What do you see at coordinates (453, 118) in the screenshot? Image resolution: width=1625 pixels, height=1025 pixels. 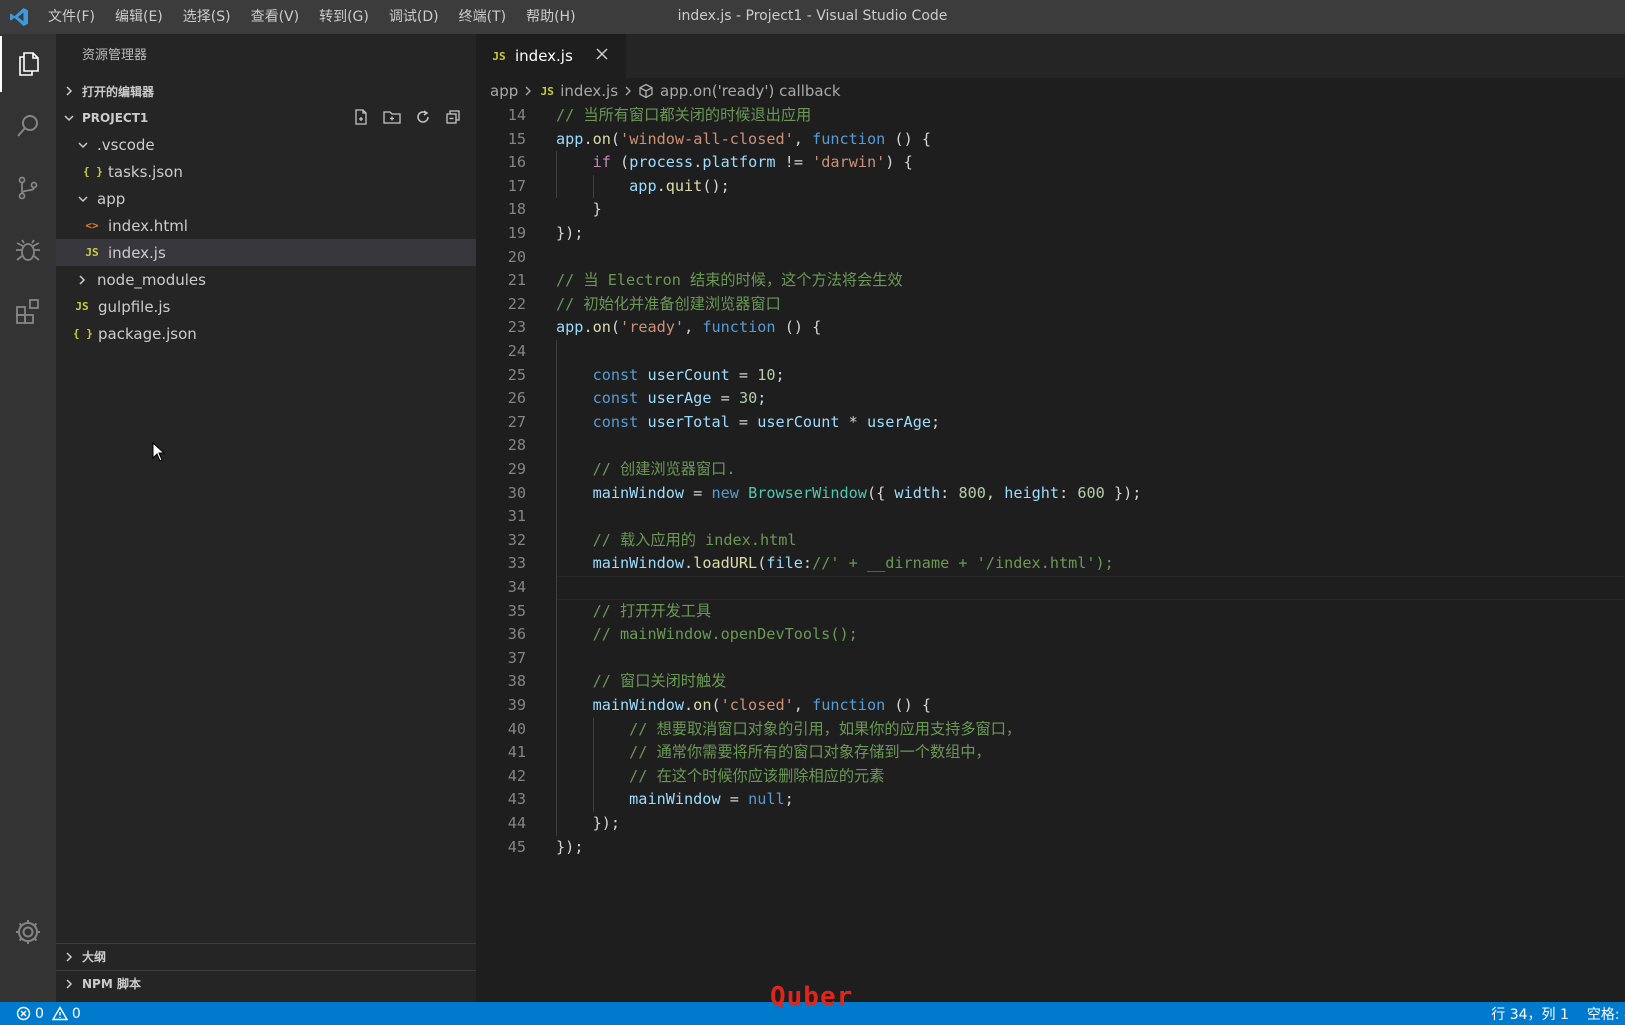 I see `collapse-all-icon` at bounding box center [453, 118].